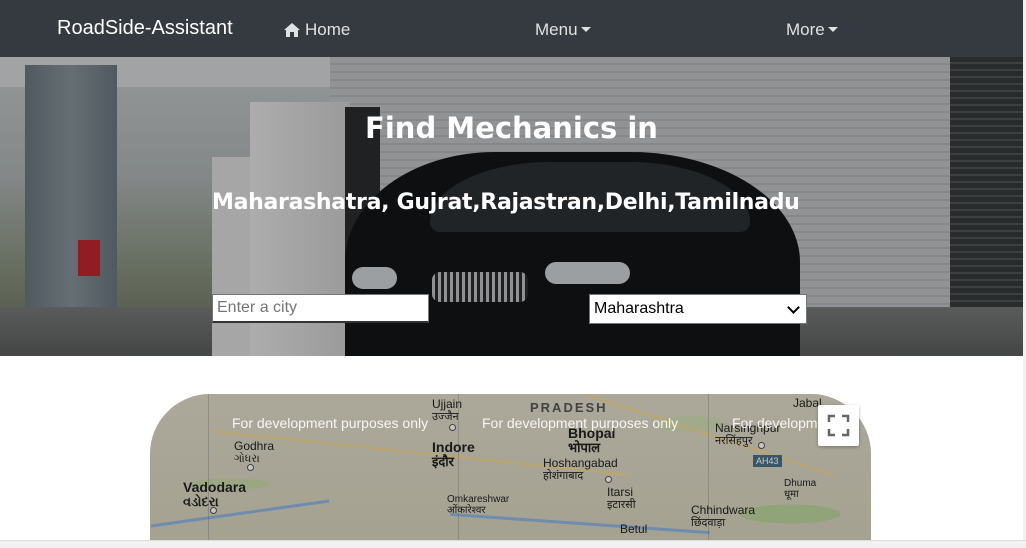 The height and width of the screenshot is (548, 1026). I want to click on map-fullscreen-button, so click(838, 425).